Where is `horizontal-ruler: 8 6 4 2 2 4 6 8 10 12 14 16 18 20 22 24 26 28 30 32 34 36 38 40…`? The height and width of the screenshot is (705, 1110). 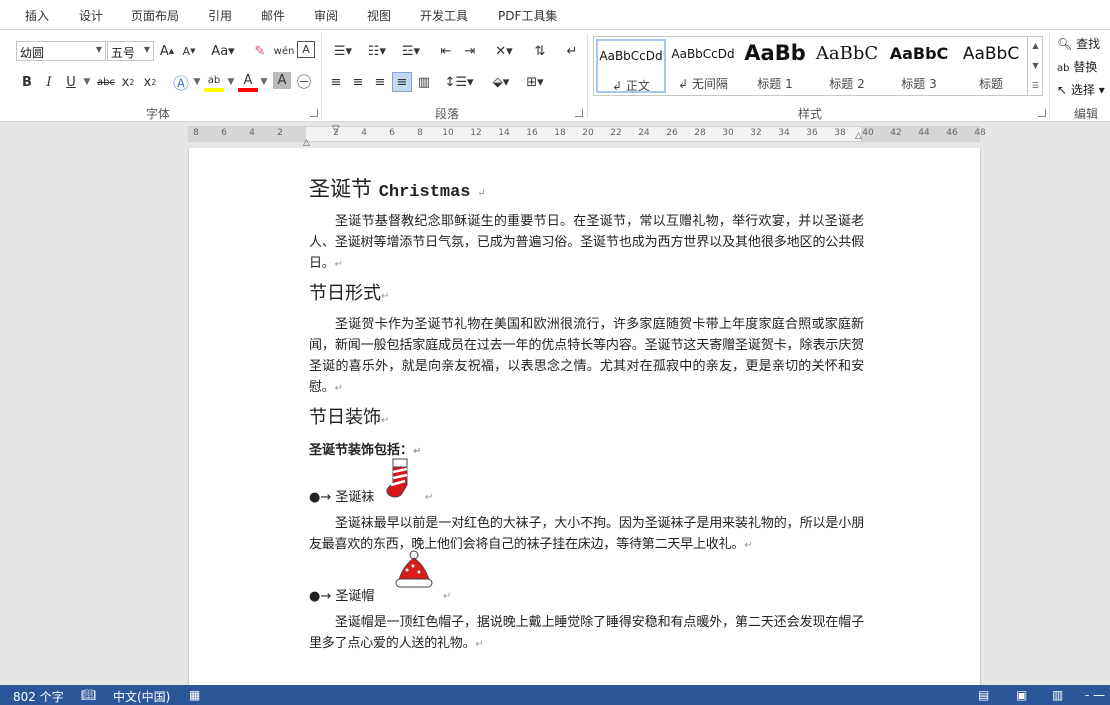
horizontal-ruler: 8 6 4 2 2 4 6 8 10 12 14 16 18 20 22 24 26 28 30 32 34 36 38 40… is located at coordinates (587, 136).